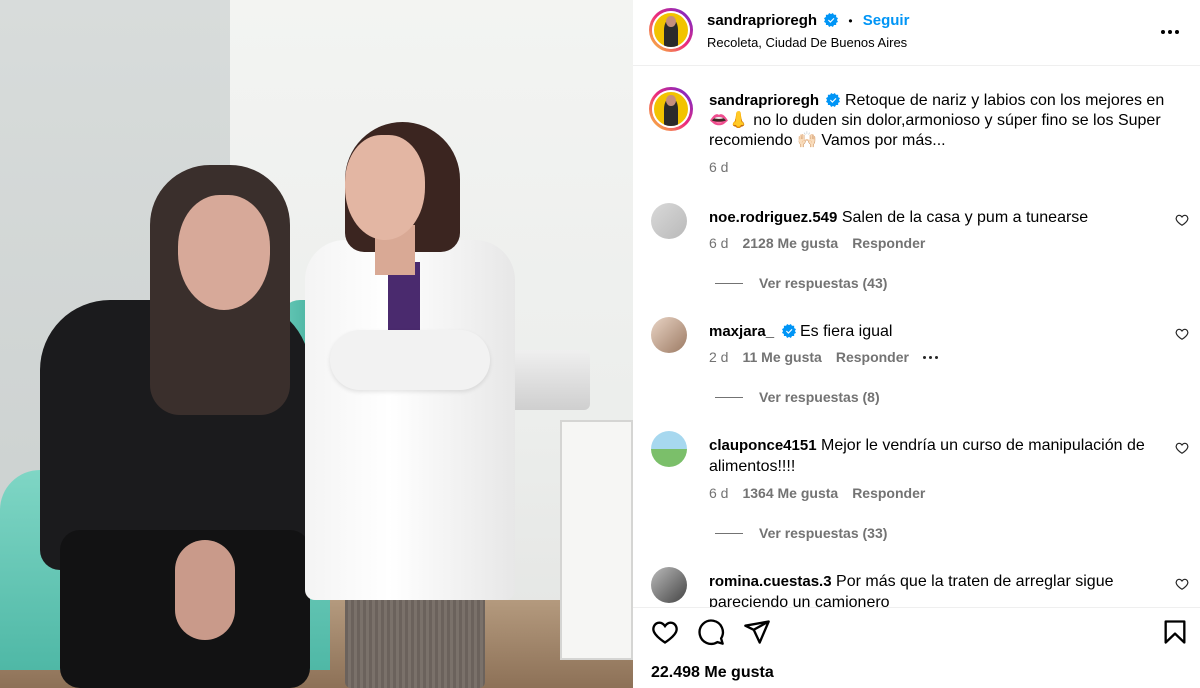 Image resolution: width=1200 pixels, height=688 pixels. I want to click on person-left-face, so click(224, 252).